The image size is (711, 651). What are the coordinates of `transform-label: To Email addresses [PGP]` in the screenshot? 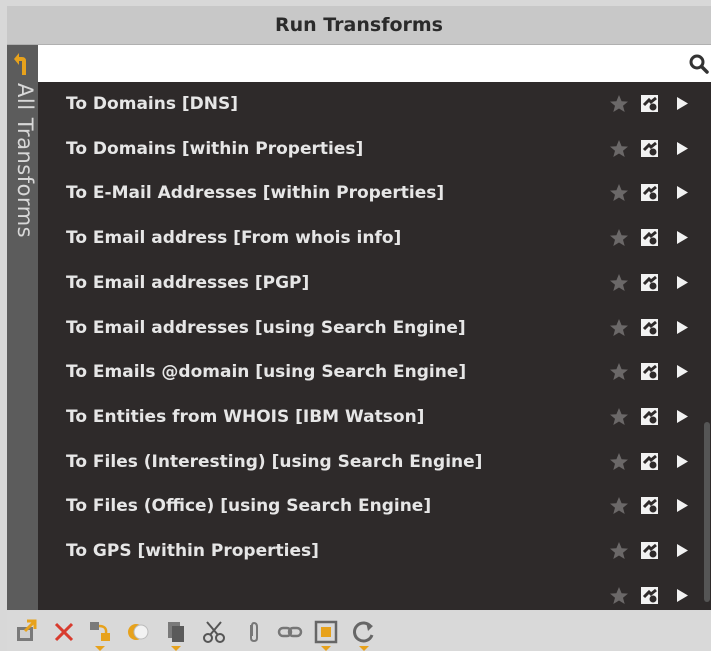 It's located at (188, 282).